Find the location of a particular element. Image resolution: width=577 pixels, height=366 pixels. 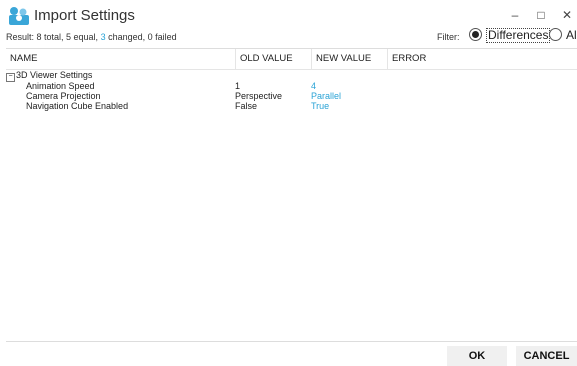

maximize-button: □ is located at coordinates (541, 15).